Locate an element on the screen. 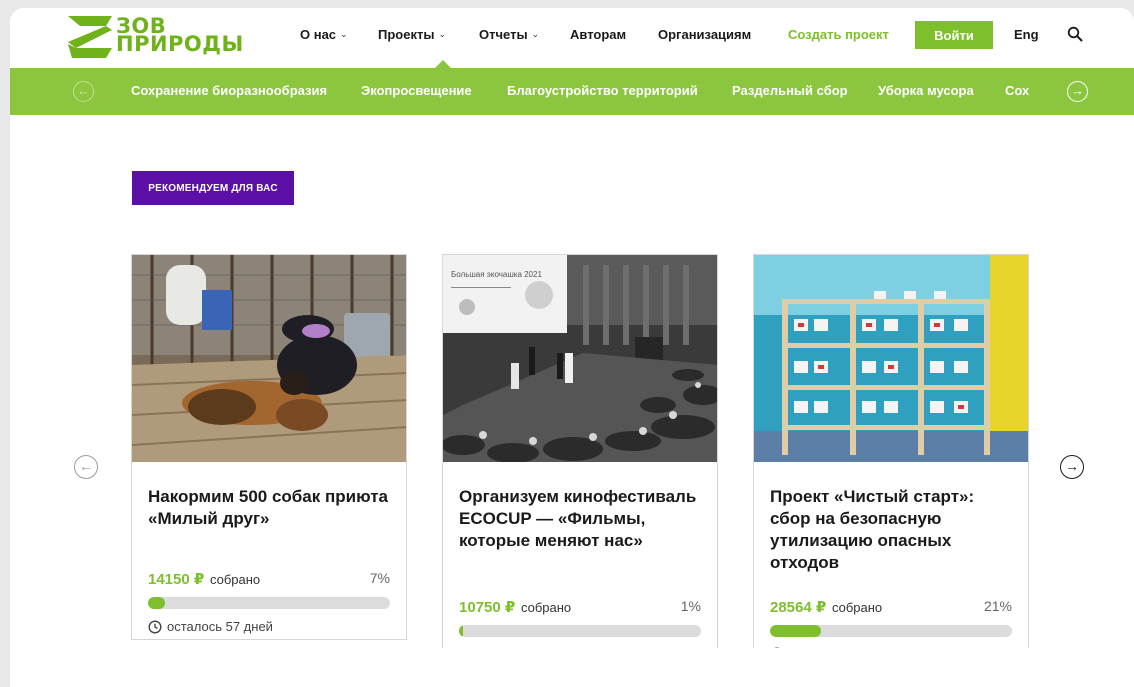 The height and width of the screenshot is (687, 1134). days-left: осталось 57 дней is located at coordinates (269, 626).